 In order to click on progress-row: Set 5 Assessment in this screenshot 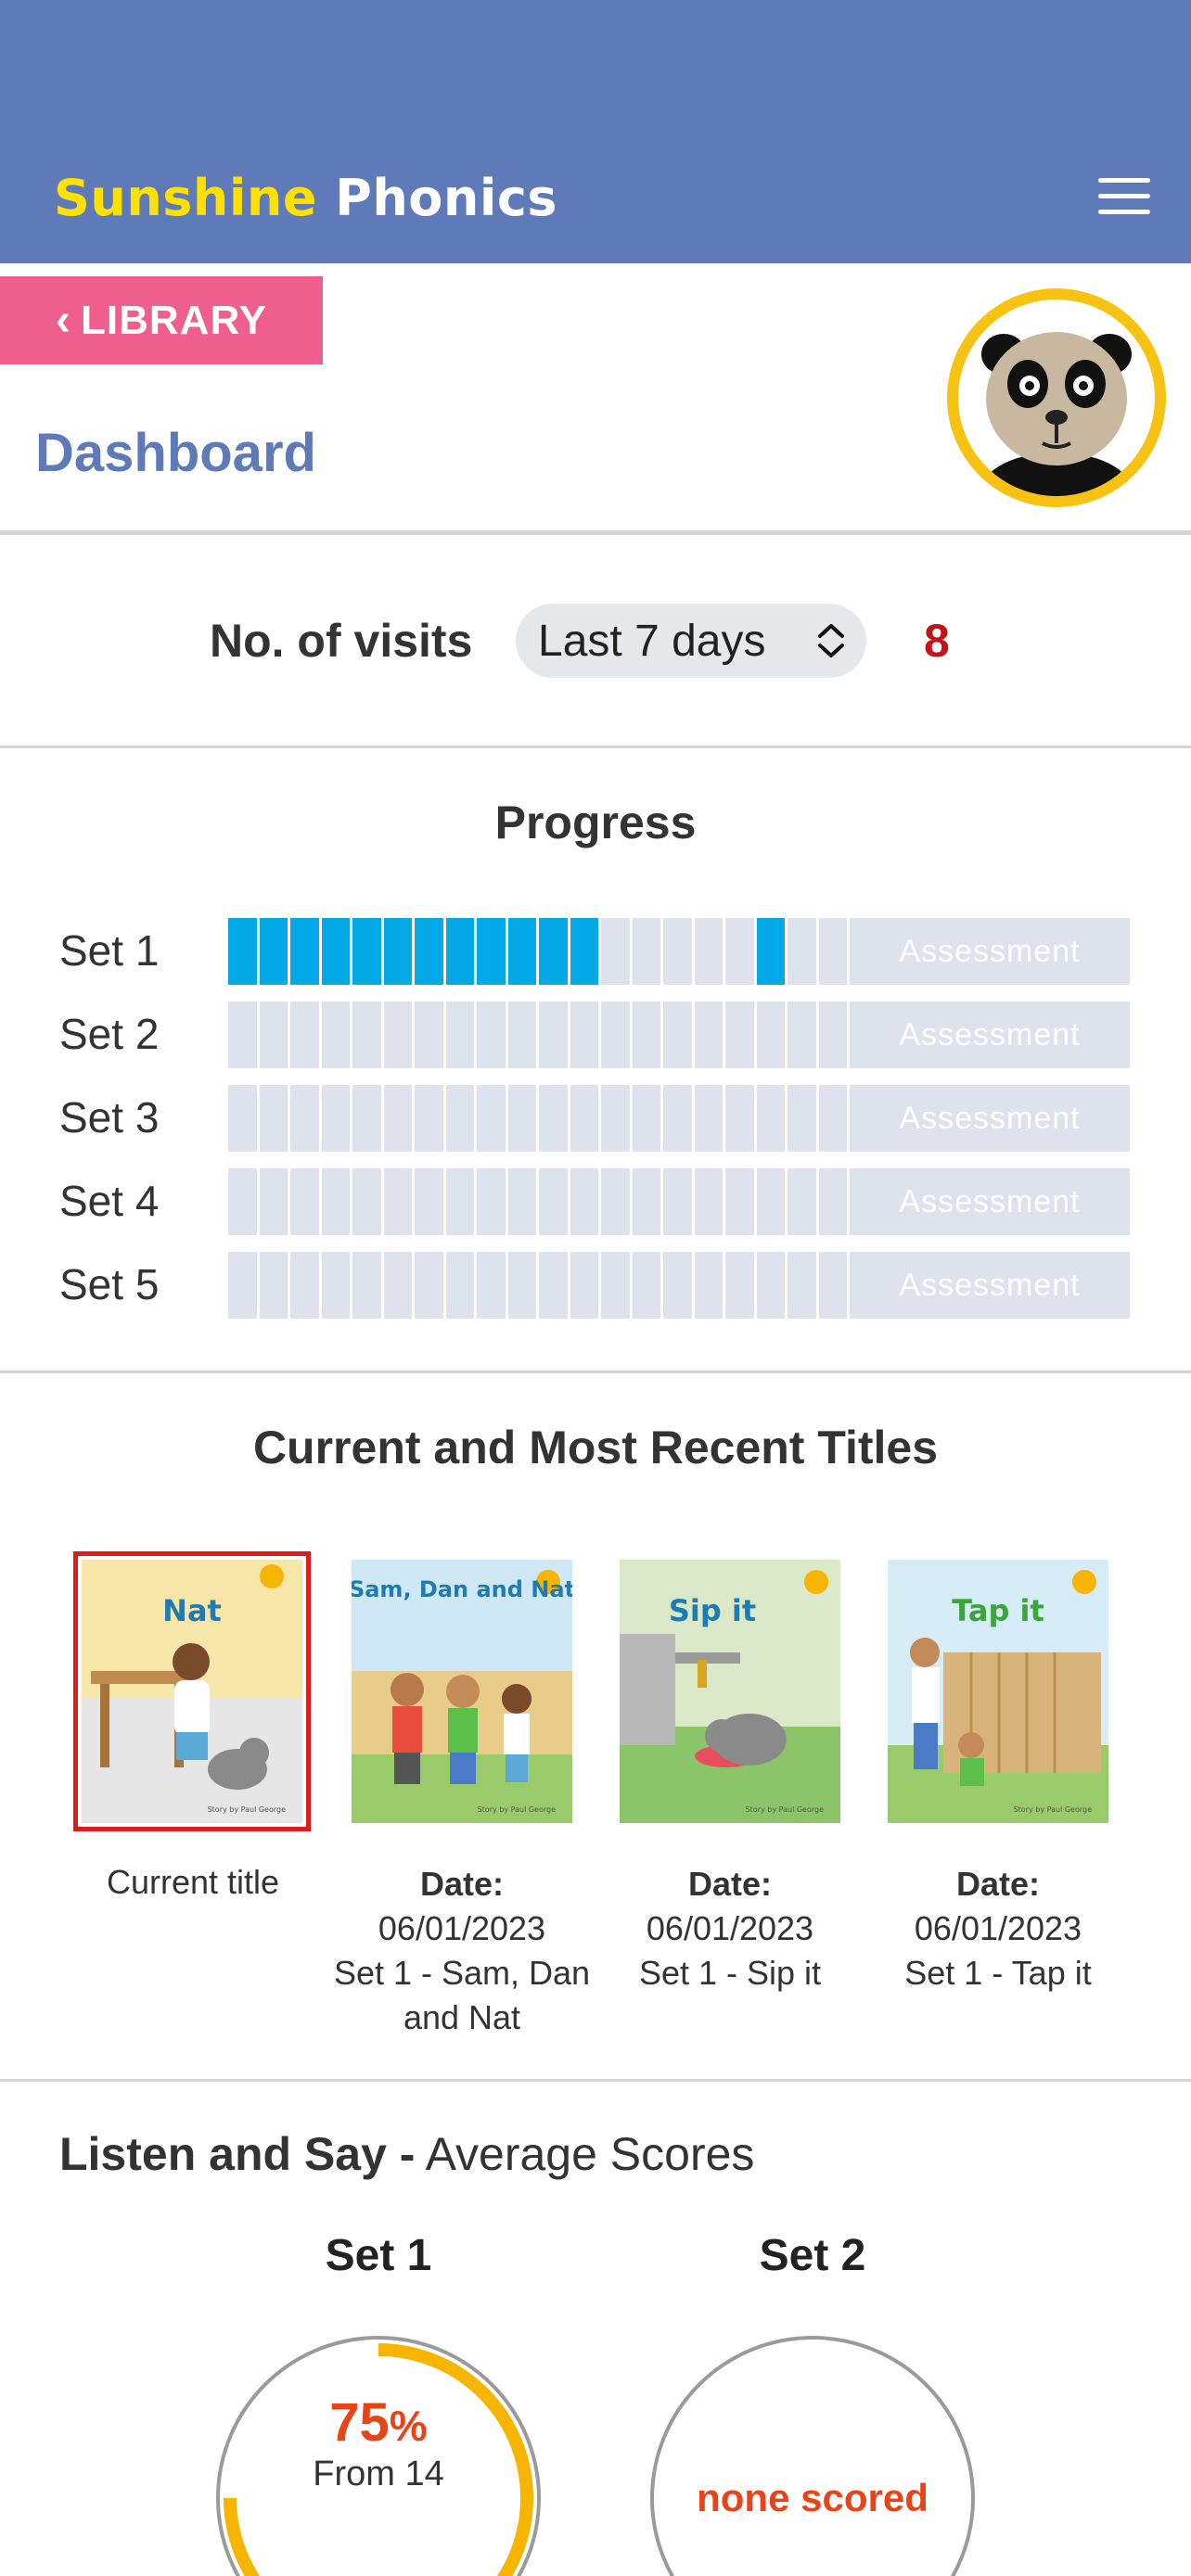, I will do `click(594, 1285)`.